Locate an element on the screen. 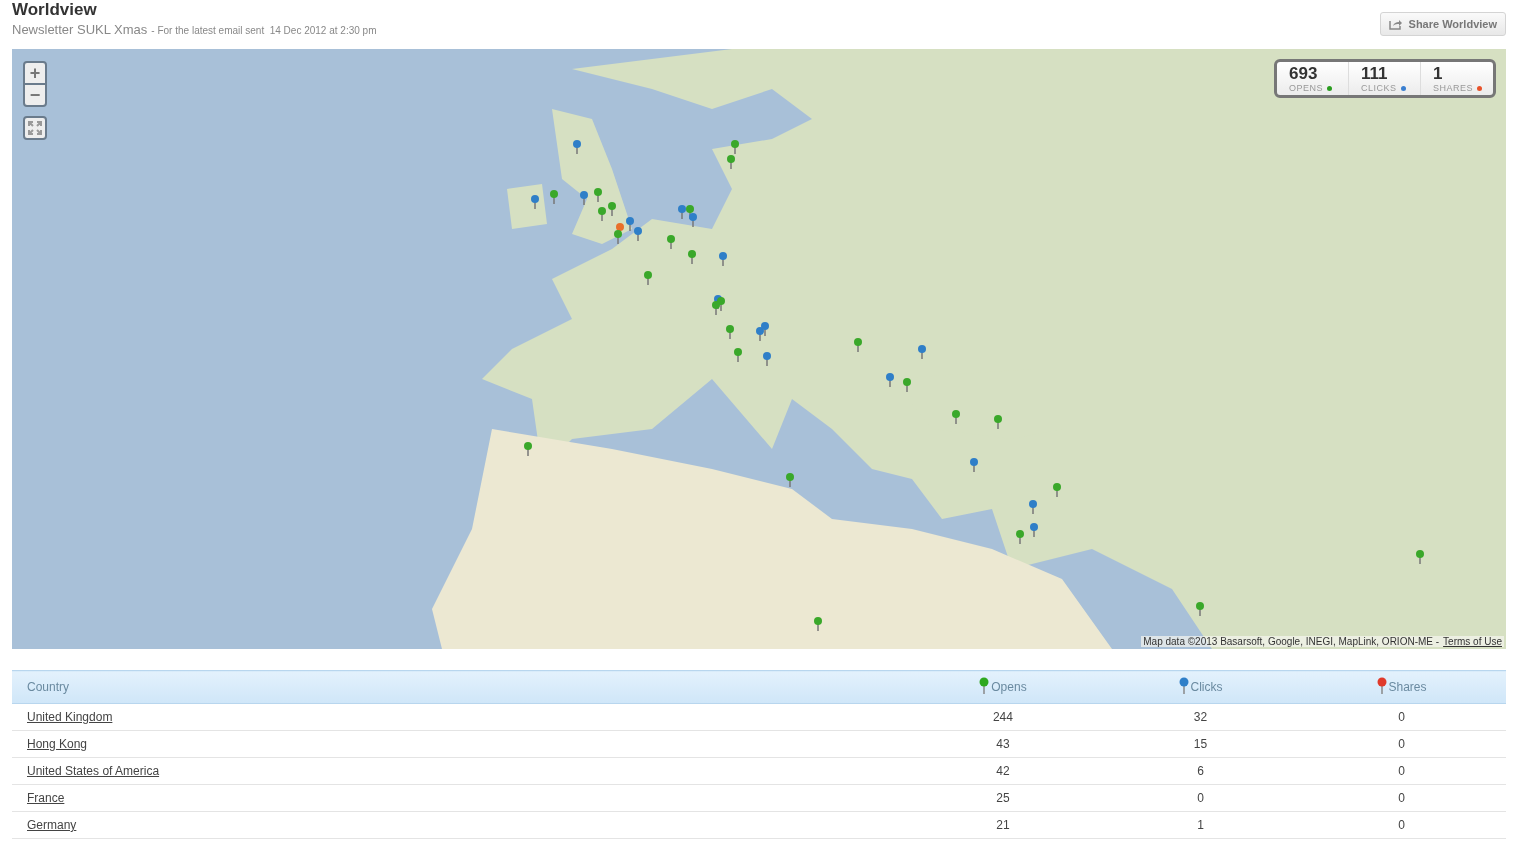 The image size is (1520, 841). opens-count: 244 is located at coordinates (1002, 717).